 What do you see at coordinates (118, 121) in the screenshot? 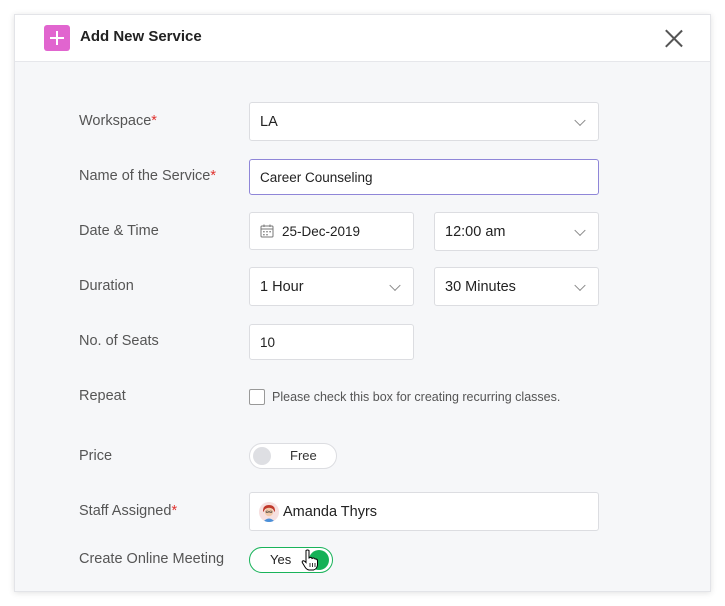
I see `workspace-label: Workspace*` at bounding box center [118, 121].